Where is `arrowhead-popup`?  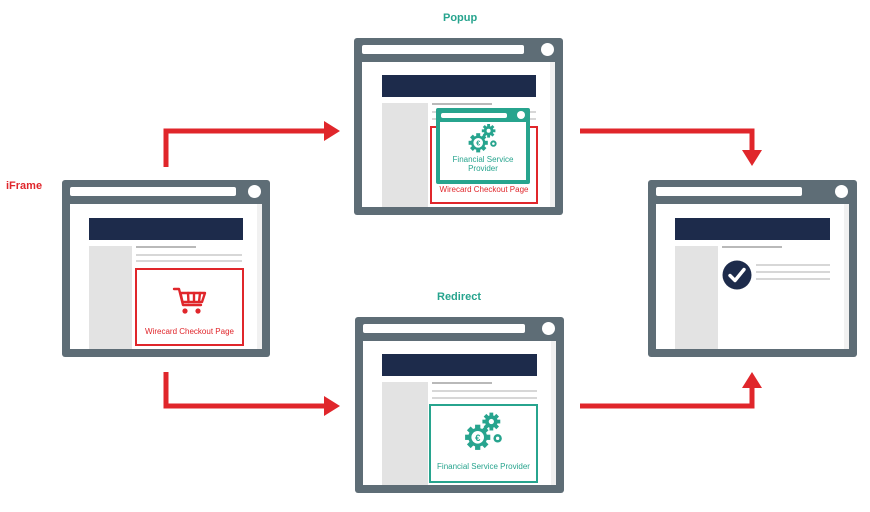 arrowhead-popup is located at coordinates (332, 131).